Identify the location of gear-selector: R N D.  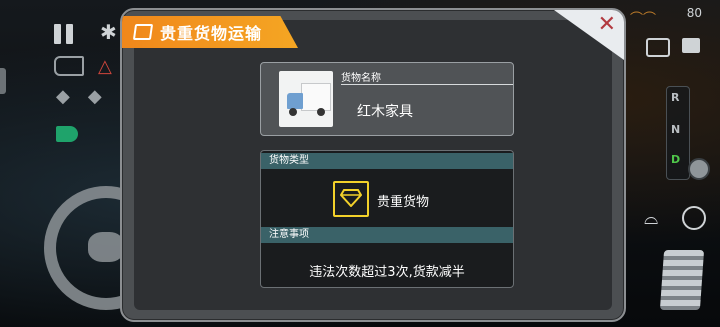
(678, 133).